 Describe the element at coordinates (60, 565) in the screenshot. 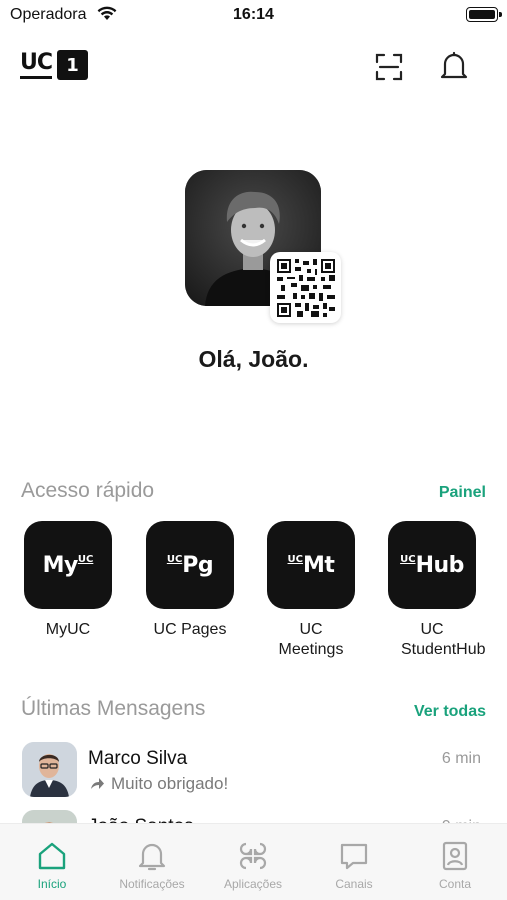

I see `tile-main-text: My` at that location.